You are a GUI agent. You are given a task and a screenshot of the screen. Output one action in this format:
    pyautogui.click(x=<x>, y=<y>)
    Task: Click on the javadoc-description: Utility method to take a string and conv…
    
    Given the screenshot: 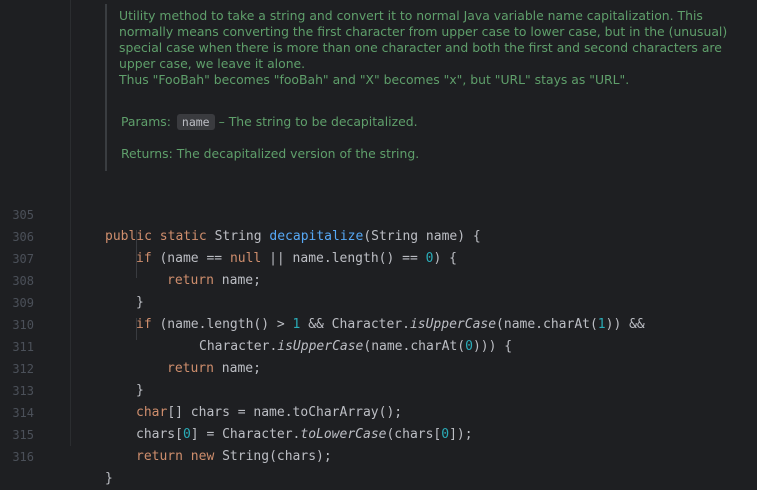 What is the action you would take?
    pyautogui.click(x=434, y=48)
    